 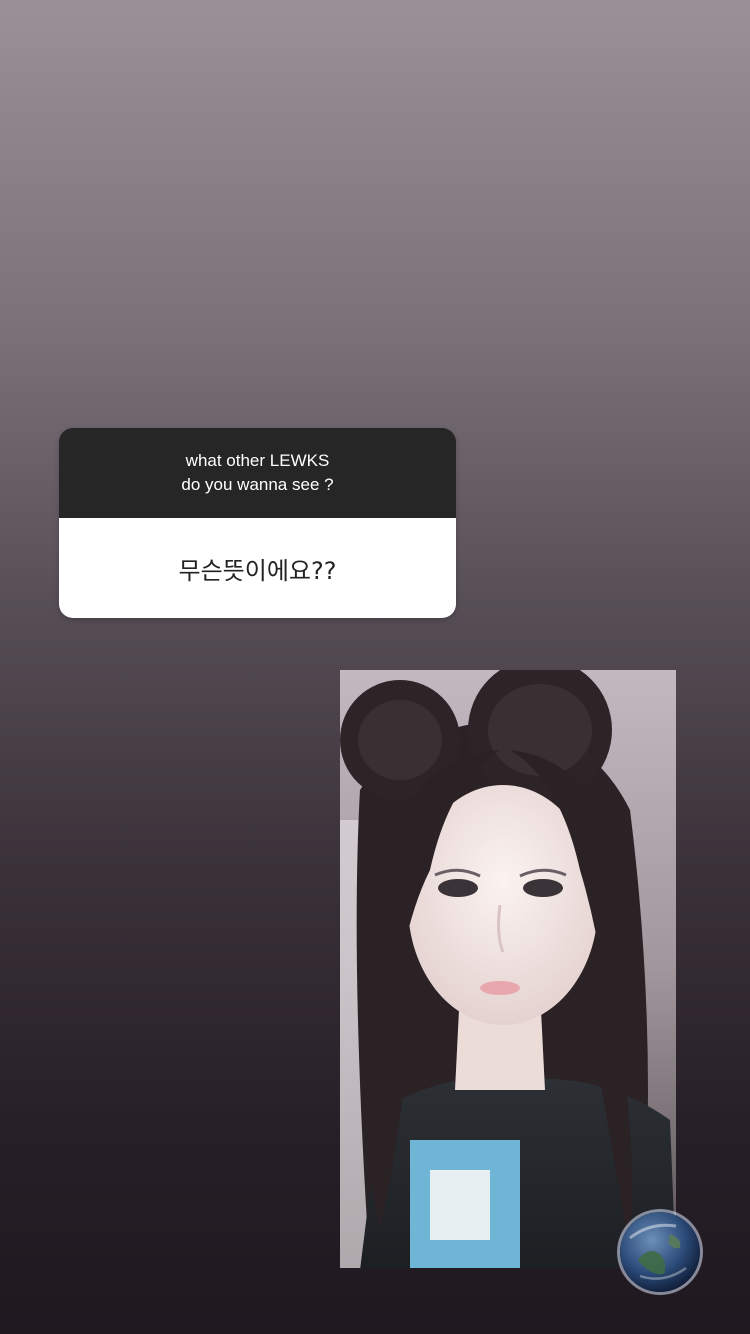 I want to click on earth-globe-icon, so click(x=660, y=1252).